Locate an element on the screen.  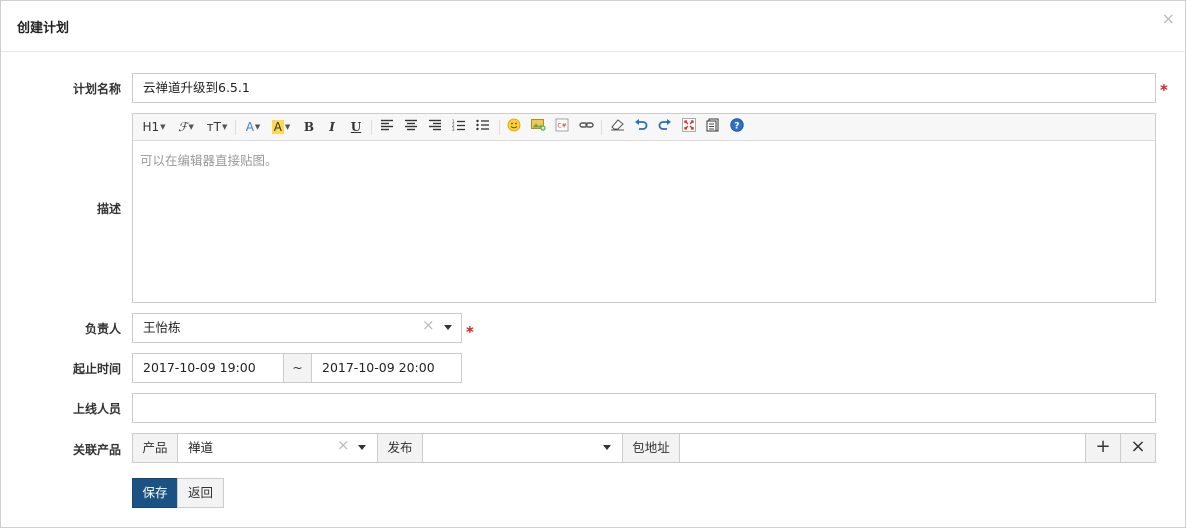
online-staff-input is located at coordinates (644, 408).